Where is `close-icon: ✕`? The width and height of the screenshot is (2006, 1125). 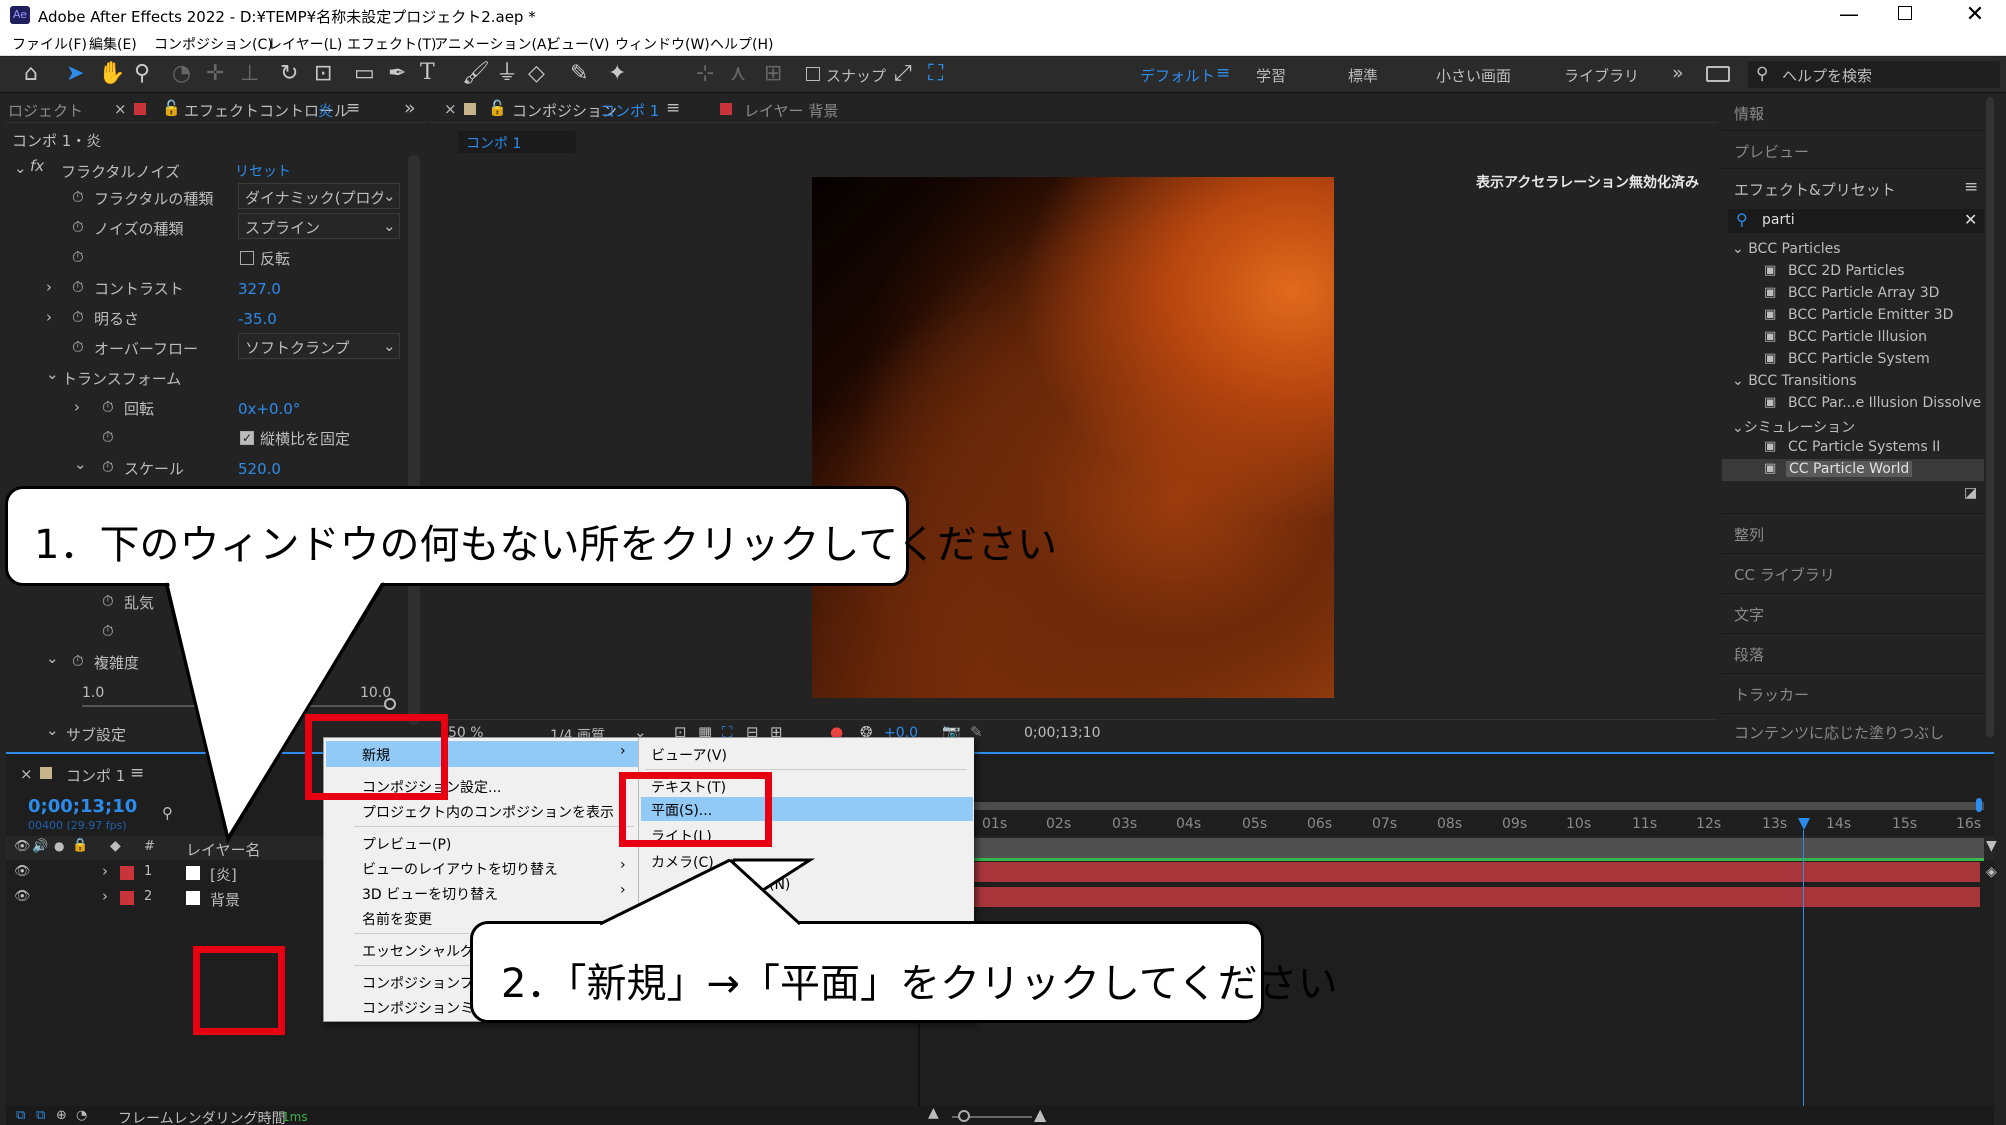 close-icon: ✕ is located at coordinates (1975, 15).